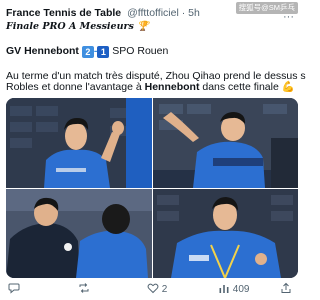  Describe the element at coordinates (288, 87) in the screenshot. I see `flex-emoji: 💪` at that location.